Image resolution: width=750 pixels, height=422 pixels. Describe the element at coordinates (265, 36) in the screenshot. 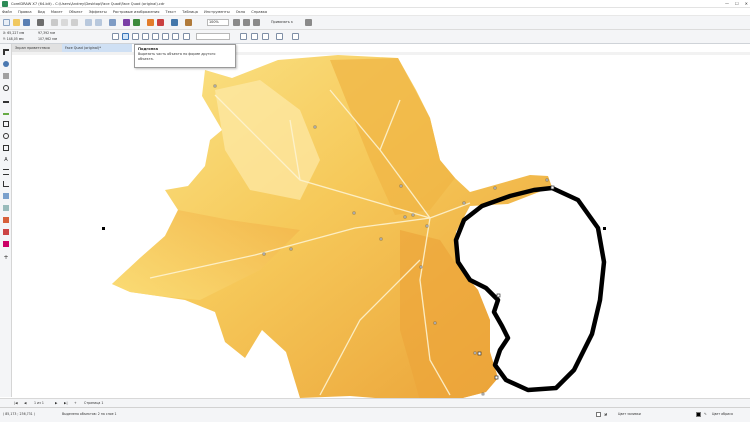

I see `align-distribute-icon` at that location.